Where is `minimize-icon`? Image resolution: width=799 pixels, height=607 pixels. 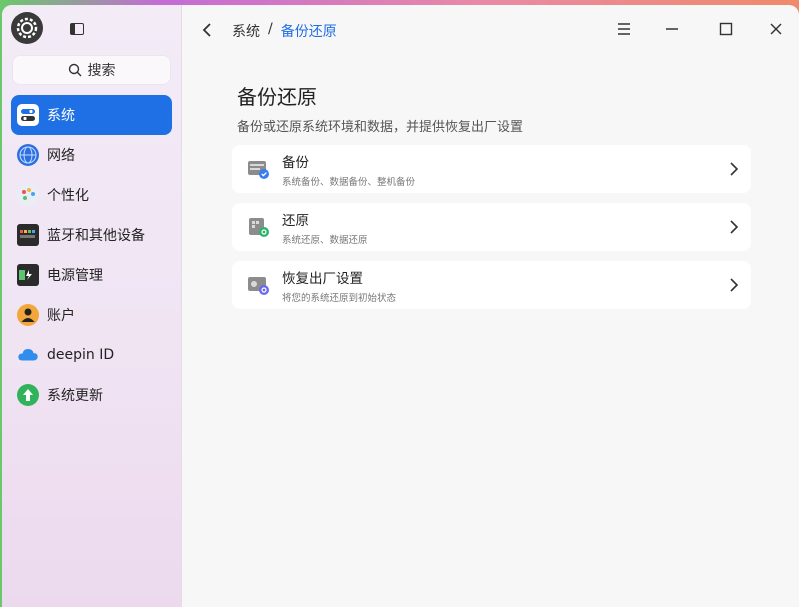
minimize-icon is located at coordinates (672, 29).